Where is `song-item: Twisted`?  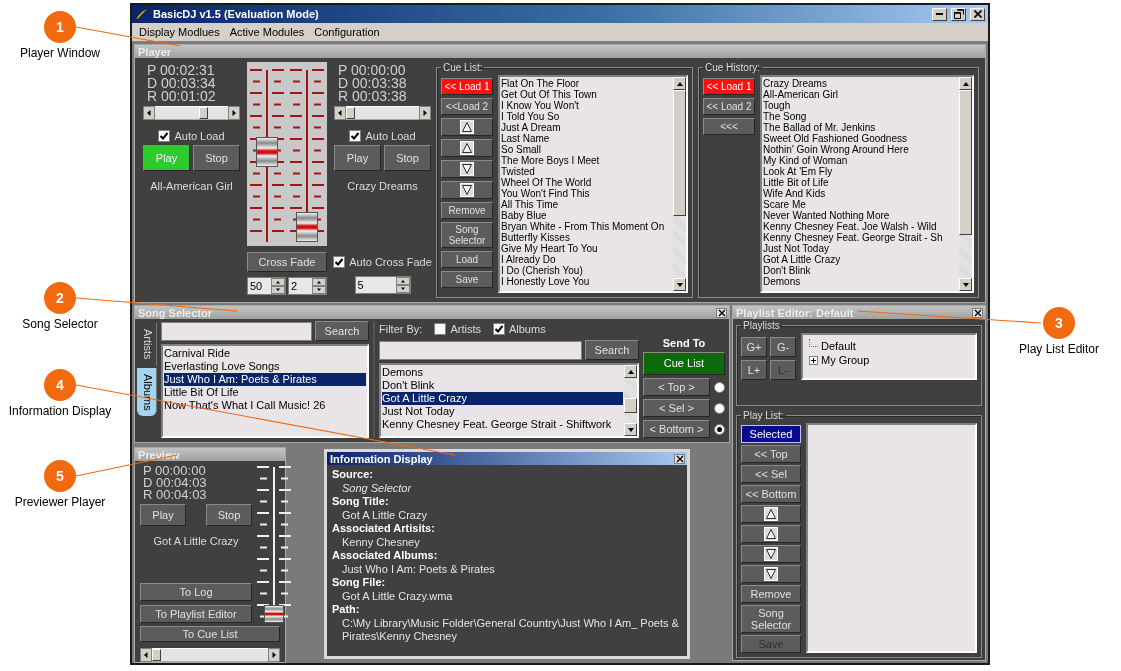 song-item: Twisted is located at coordinates (586, 171).